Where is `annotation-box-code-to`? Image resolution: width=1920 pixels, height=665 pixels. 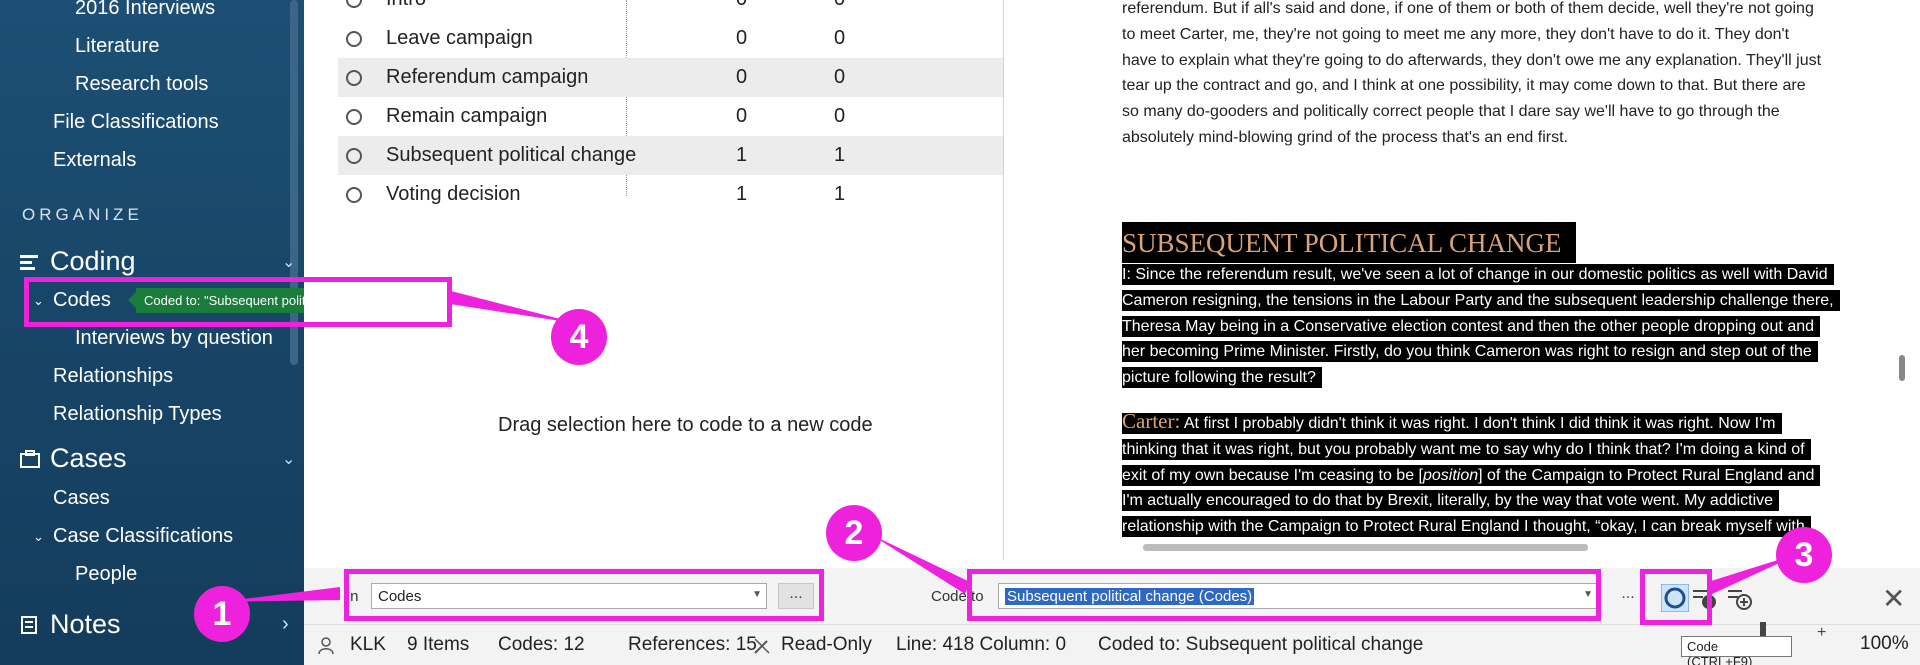 annotation-box-code-to is located at coordinates (1284, 595).